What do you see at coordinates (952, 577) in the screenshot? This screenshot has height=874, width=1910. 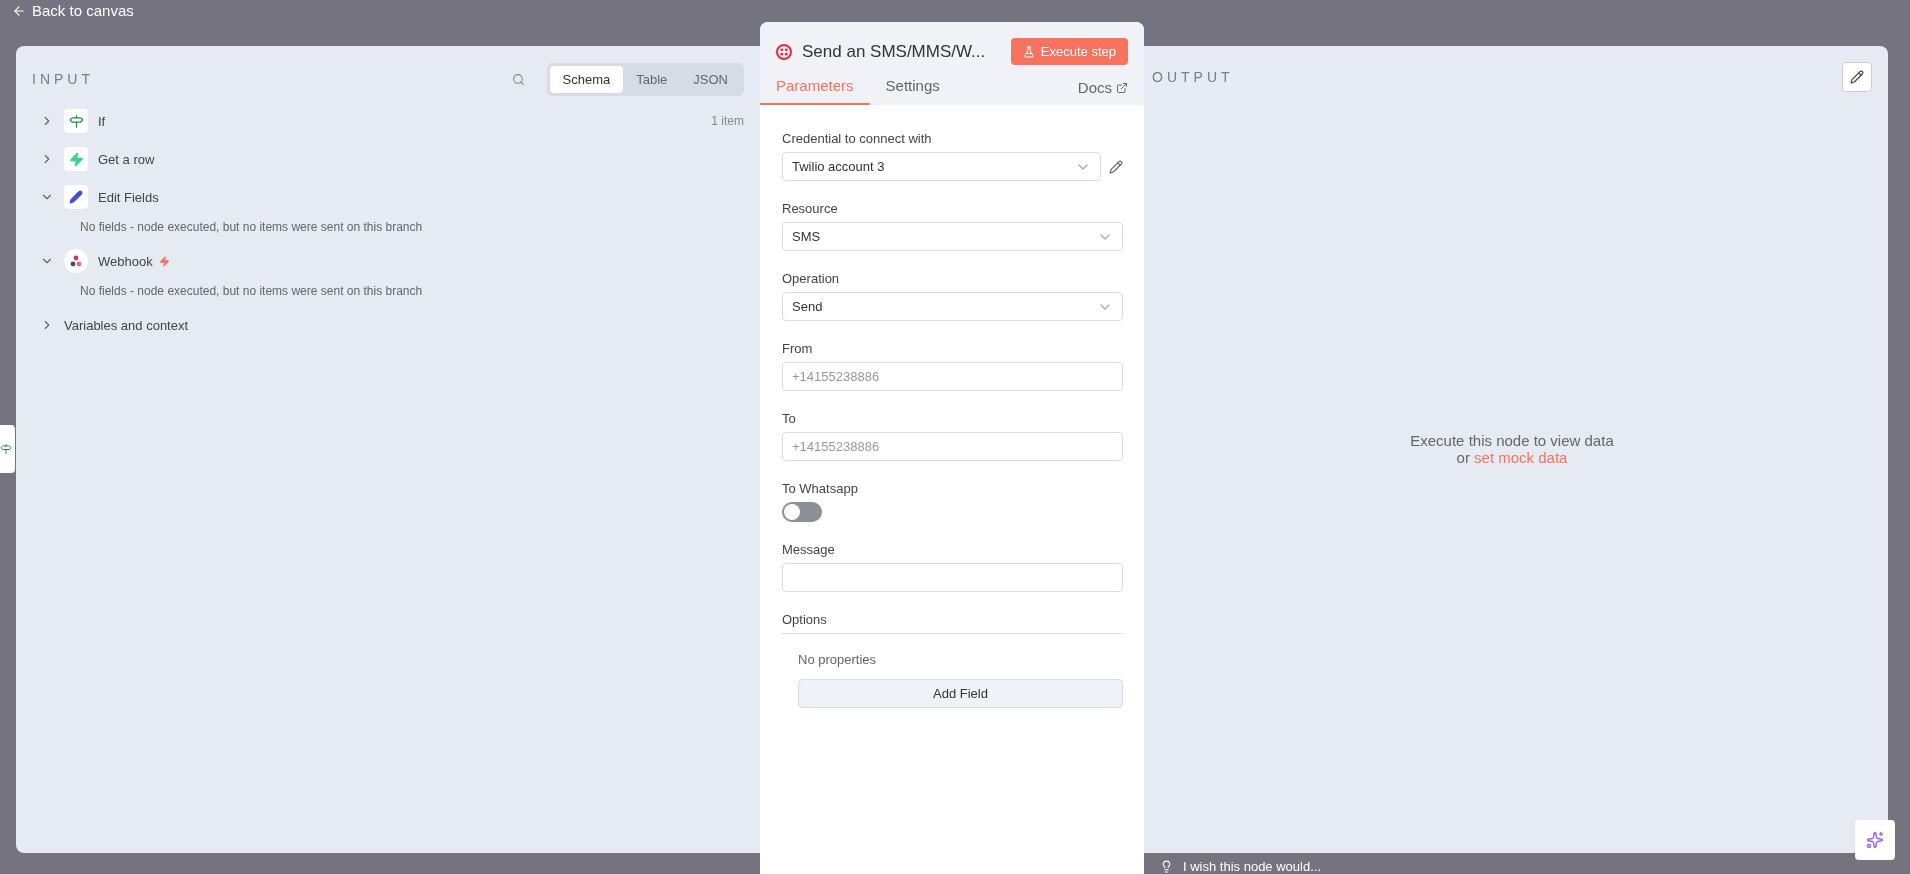 I see `text-field` at bounding box center [952, 577].